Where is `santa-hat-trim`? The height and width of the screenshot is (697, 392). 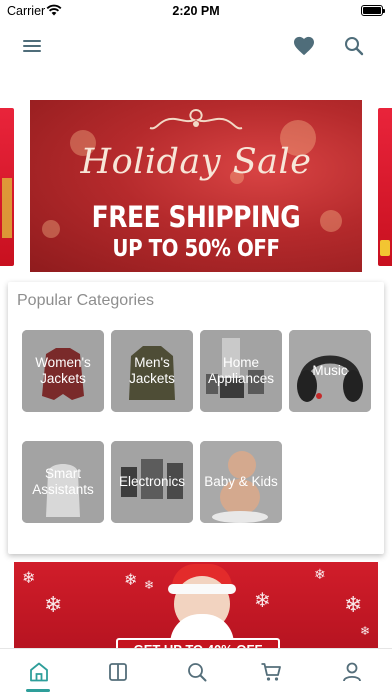
santa-hat-trim is located at coordinates (202, 589).